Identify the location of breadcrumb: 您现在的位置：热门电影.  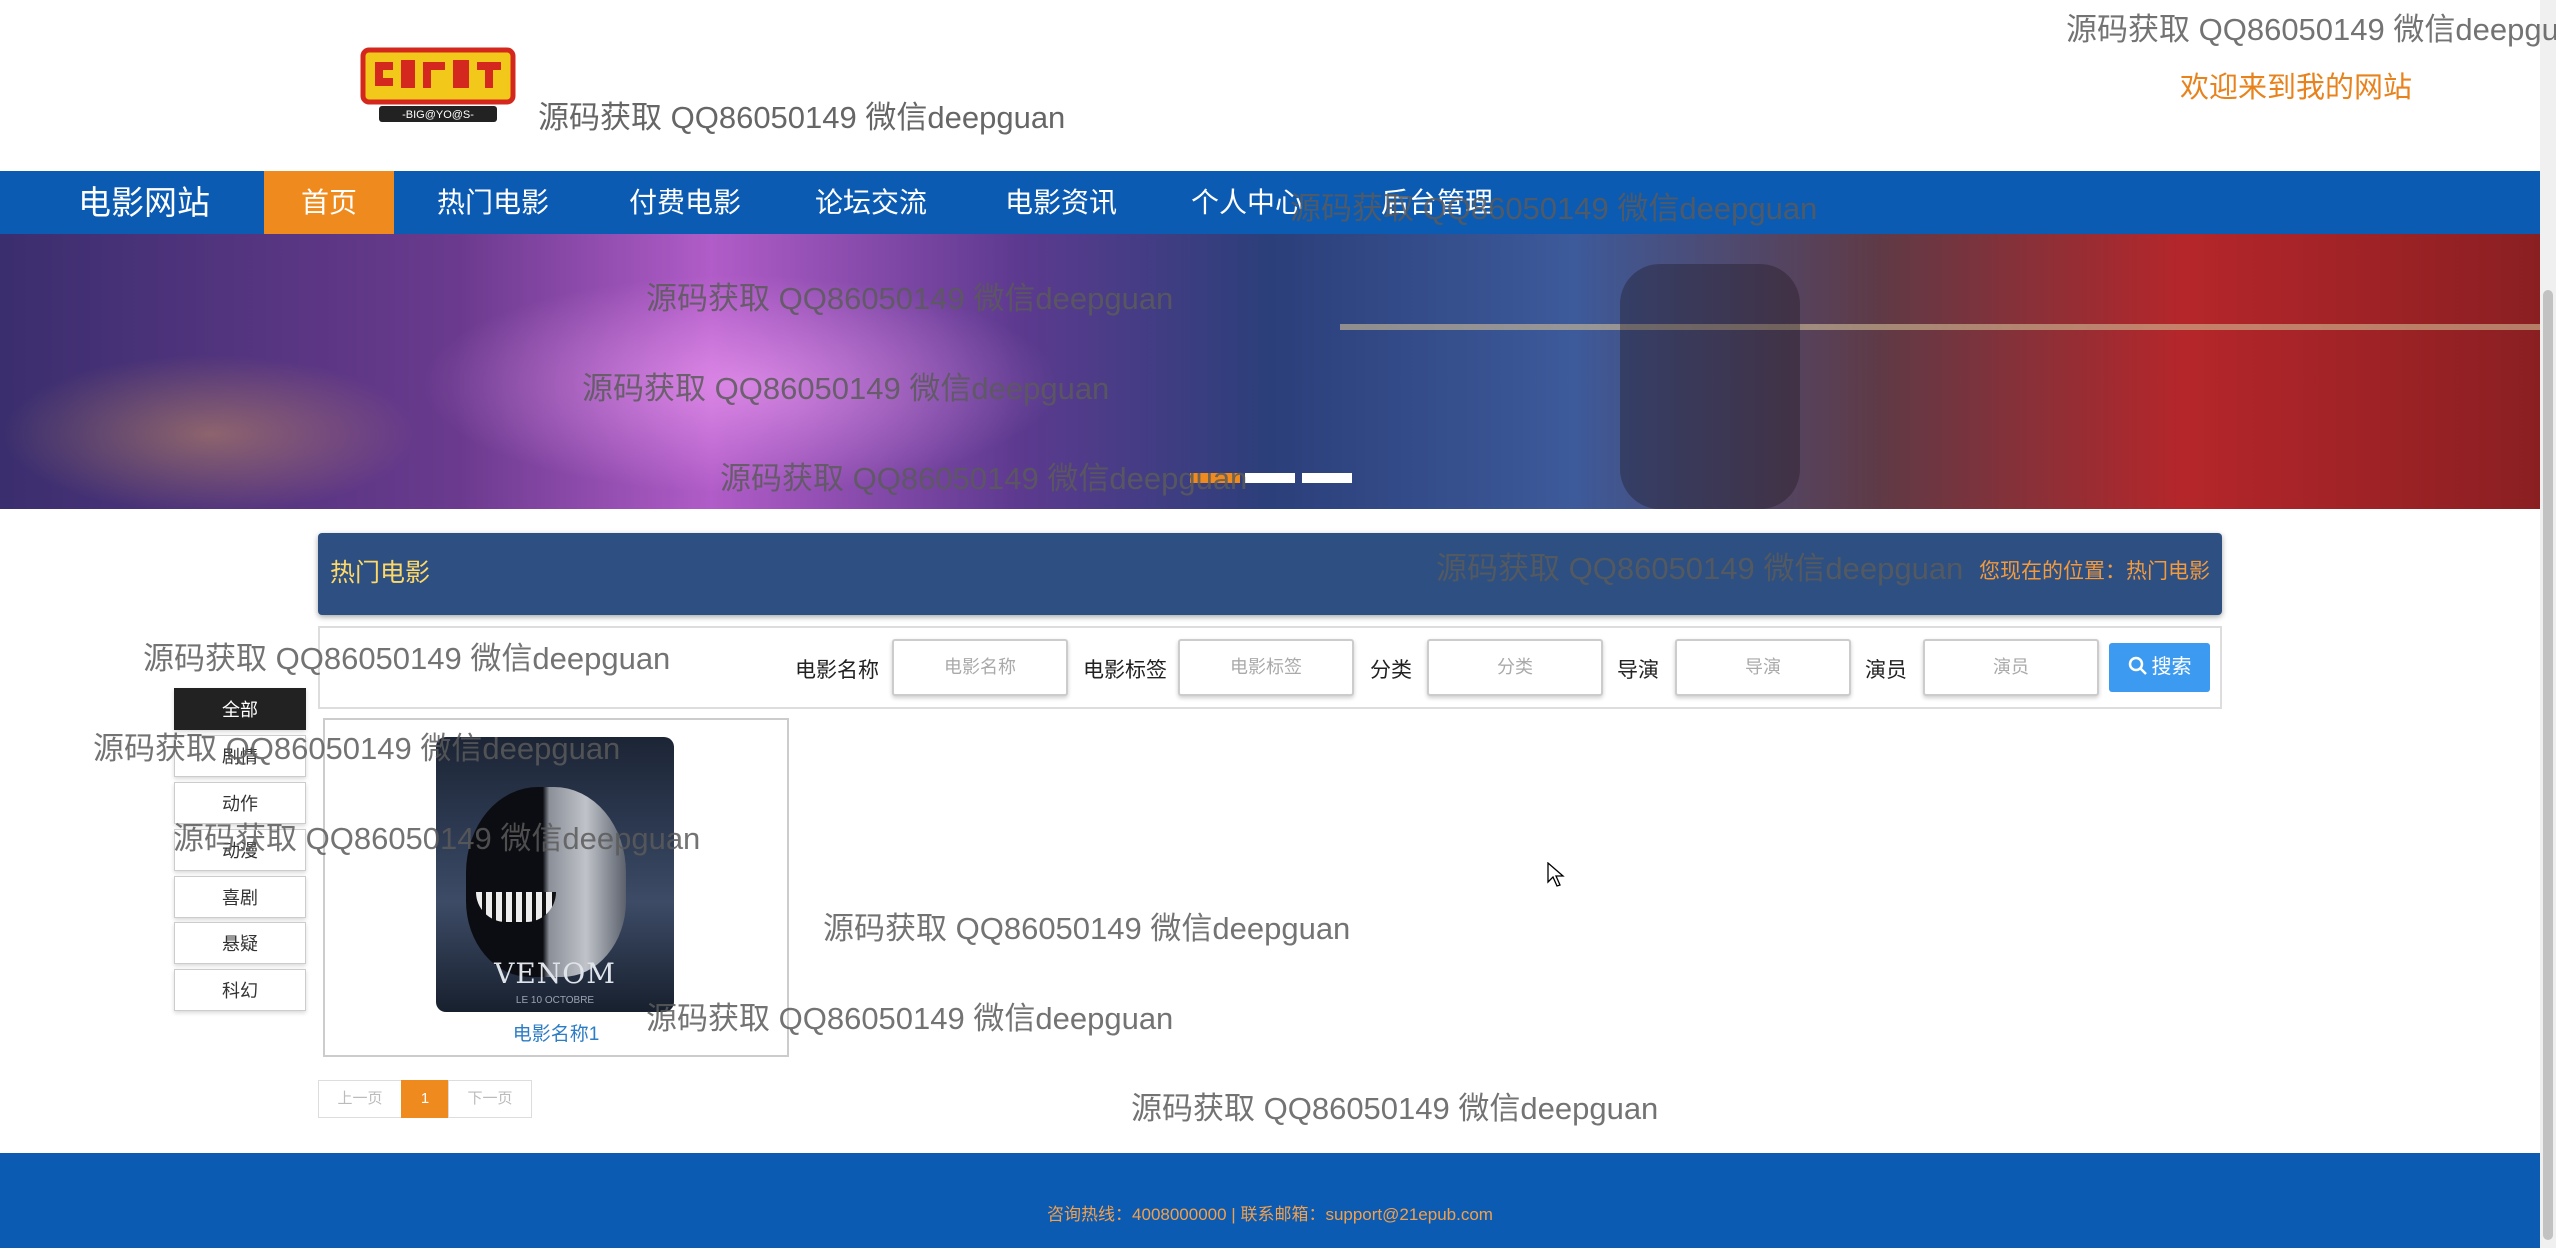
(2094, 571).